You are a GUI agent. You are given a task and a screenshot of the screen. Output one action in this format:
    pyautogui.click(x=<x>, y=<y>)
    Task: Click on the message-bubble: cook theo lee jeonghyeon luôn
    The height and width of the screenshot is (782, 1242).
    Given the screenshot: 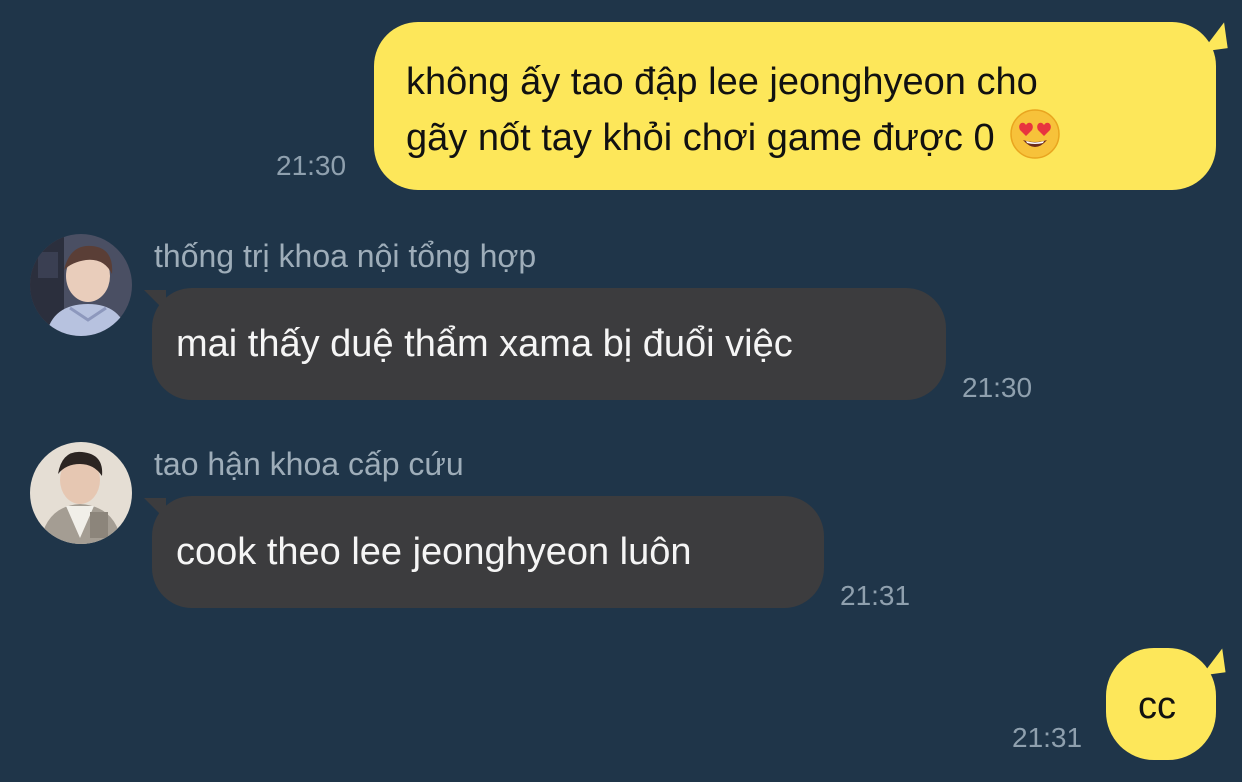 What is the action you would take?
    pyautogui.click(x=488, y=552)
    